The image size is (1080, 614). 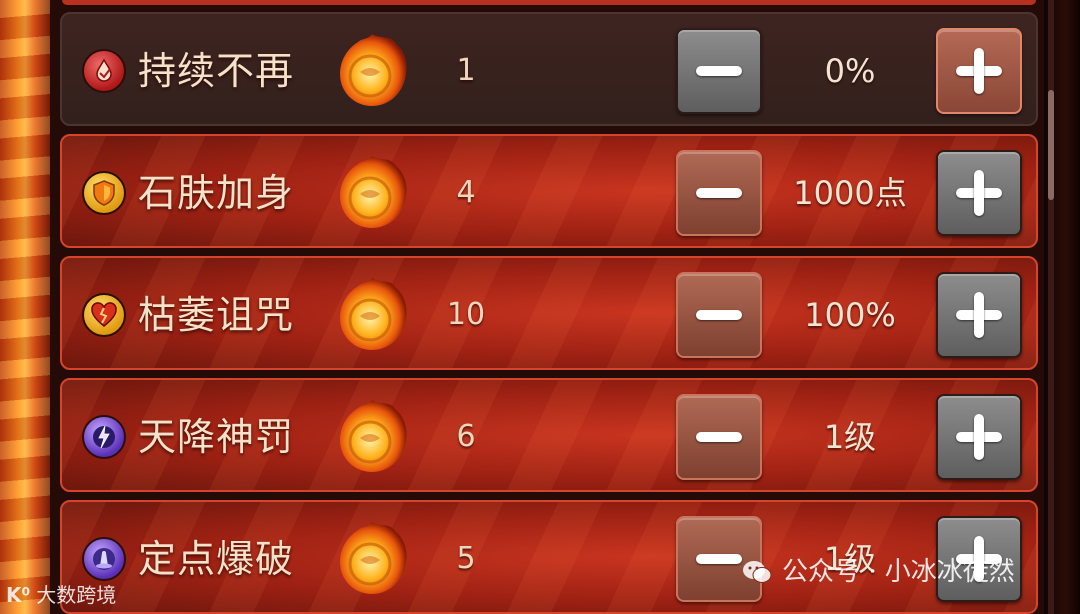 I want to click on lightning-icon, so click(x=104, y=437).